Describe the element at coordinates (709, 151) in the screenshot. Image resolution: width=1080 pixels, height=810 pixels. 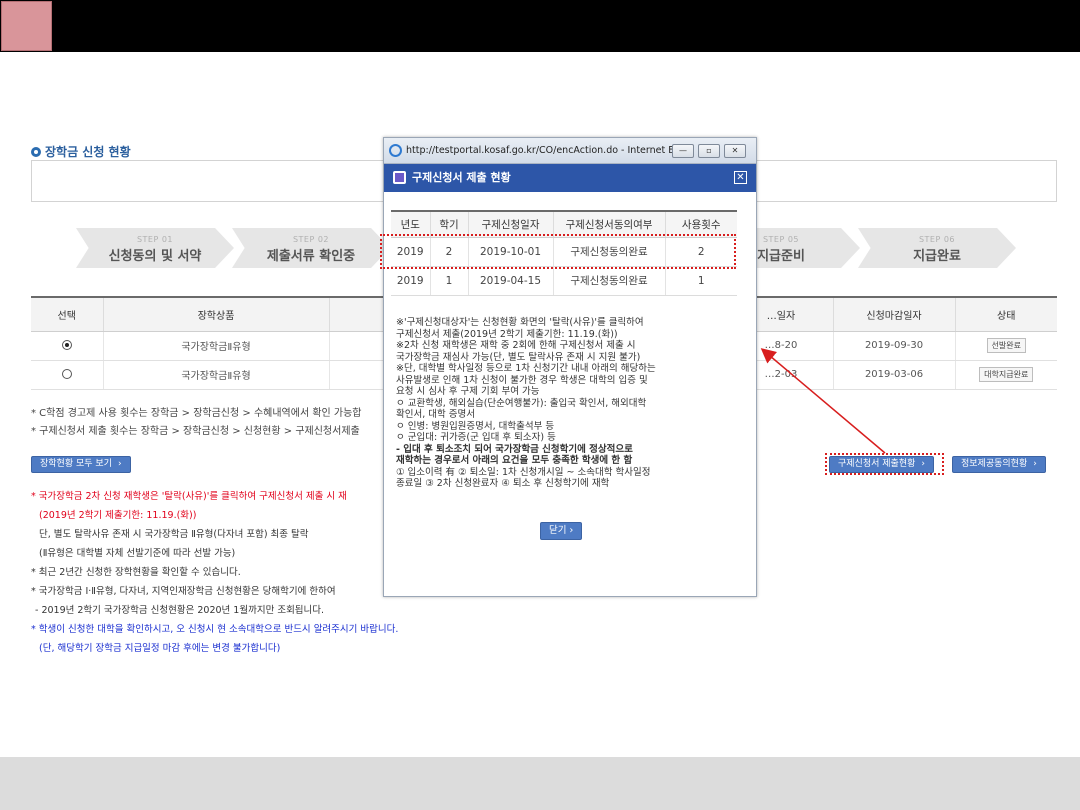
I see `maximize-button: ▫` at that location.